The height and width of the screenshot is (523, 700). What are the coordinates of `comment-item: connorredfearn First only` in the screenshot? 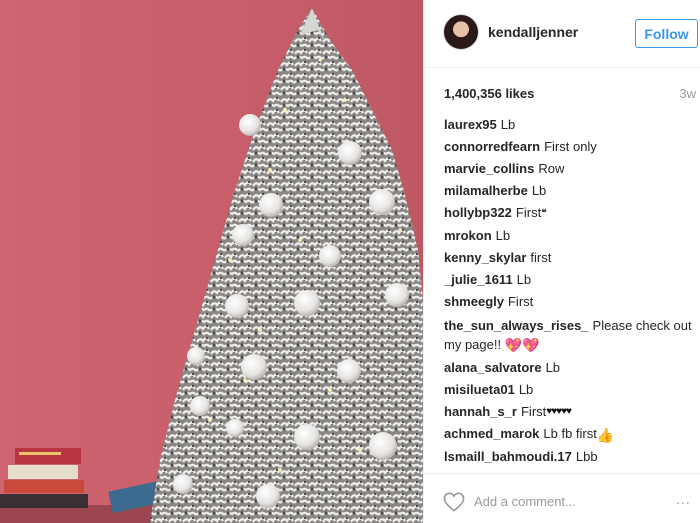 It's located at (572, 147).